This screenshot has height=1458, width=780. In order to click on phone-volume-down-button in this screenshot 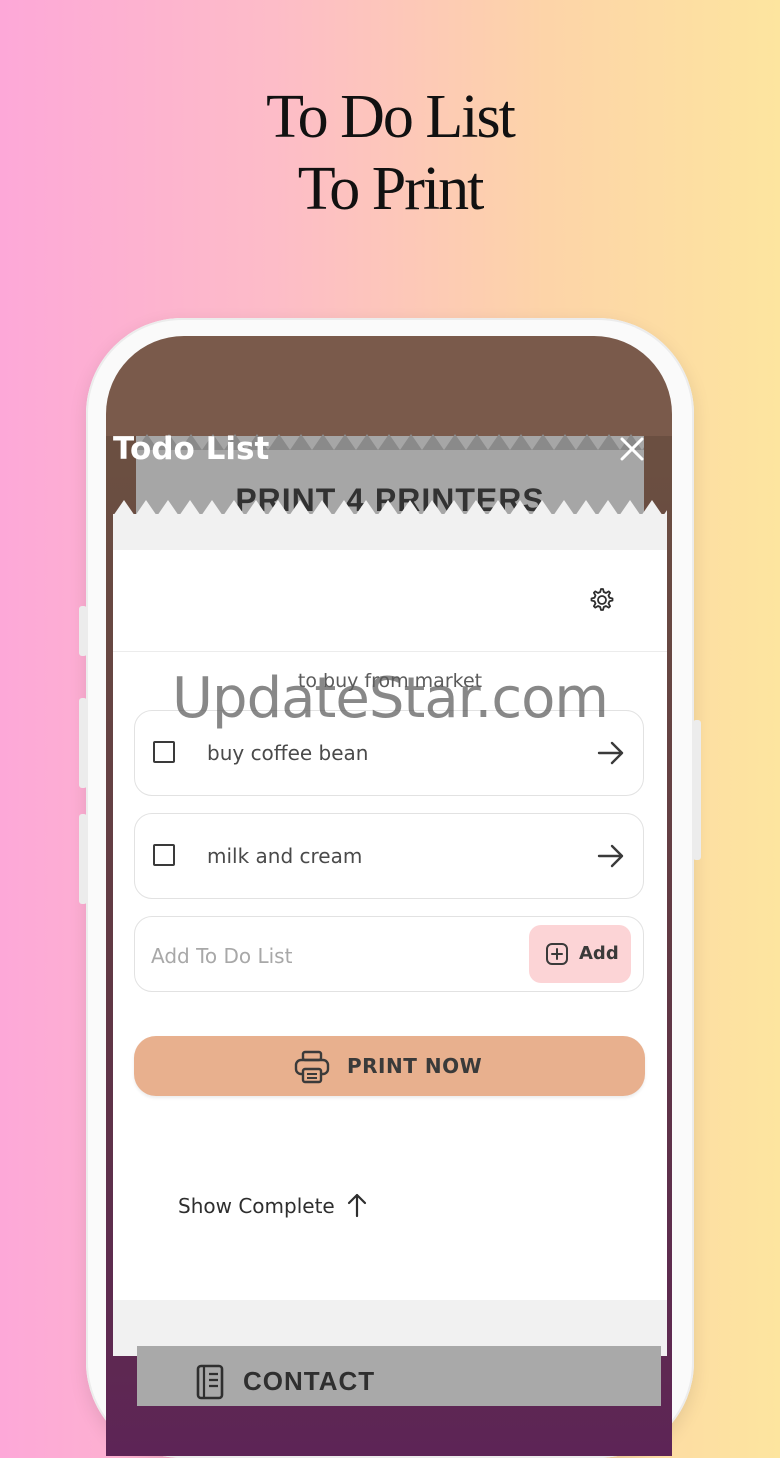, I will do `click(83, 859)`.